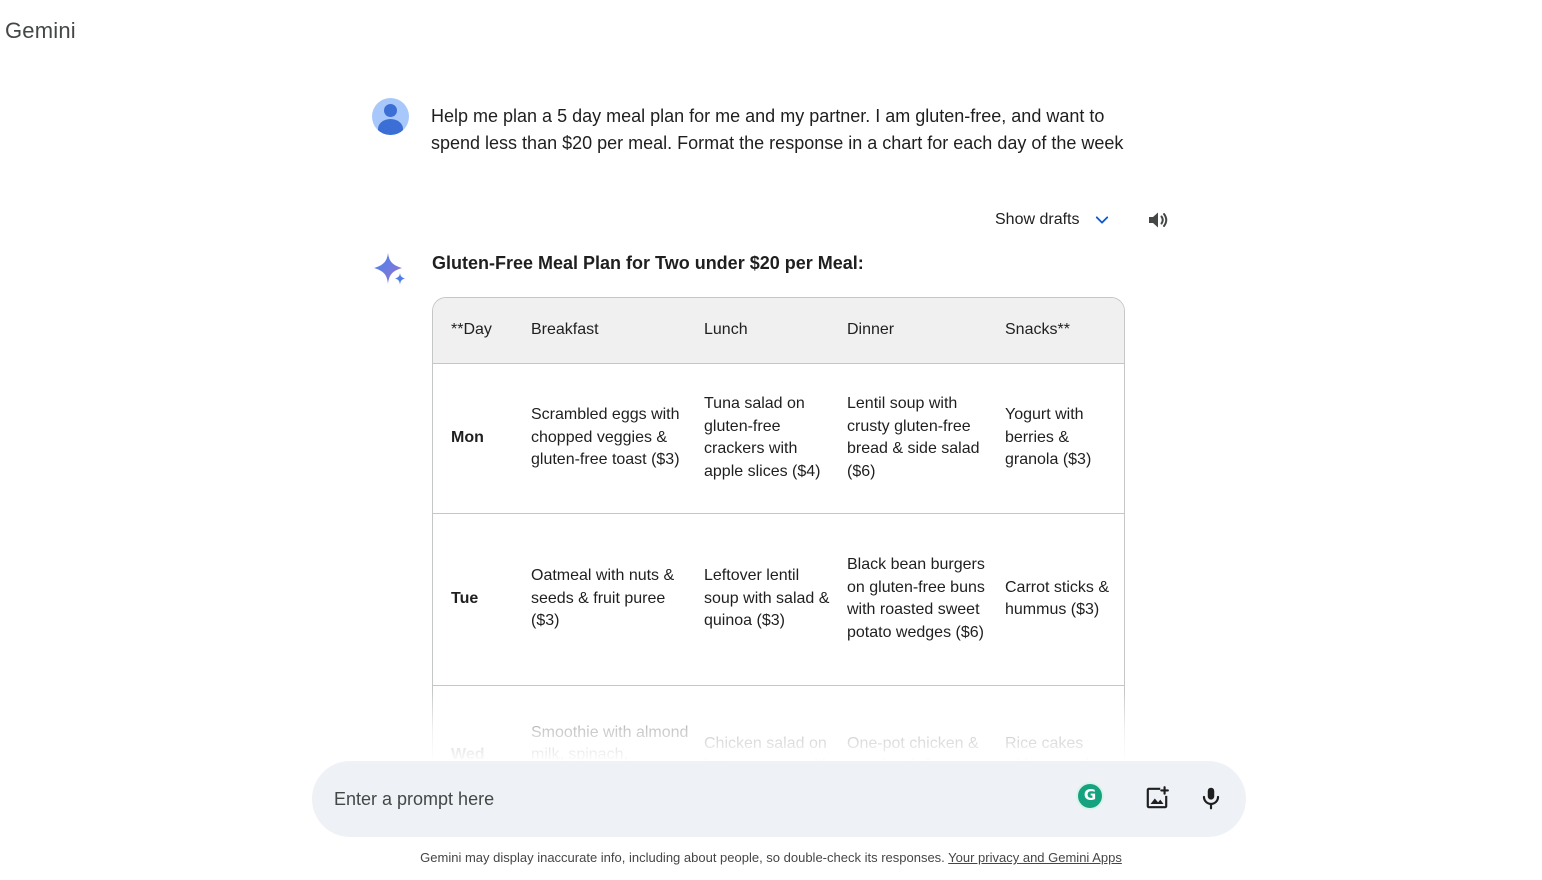 The image size is (1542, 880). Describe the element at coordinates (1090, 796) in the screenshot. I see `grammarly-icon: G` at that location.